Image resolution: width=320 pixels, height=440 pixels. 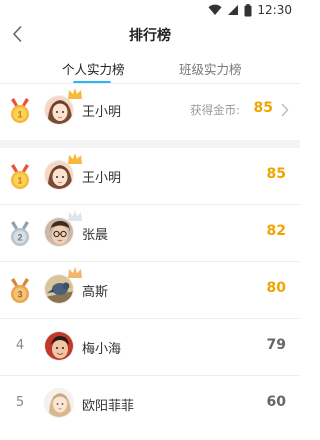 I want to click on ranking-row: 5 欧阳菲菲 60, so click(x=150, y=404).